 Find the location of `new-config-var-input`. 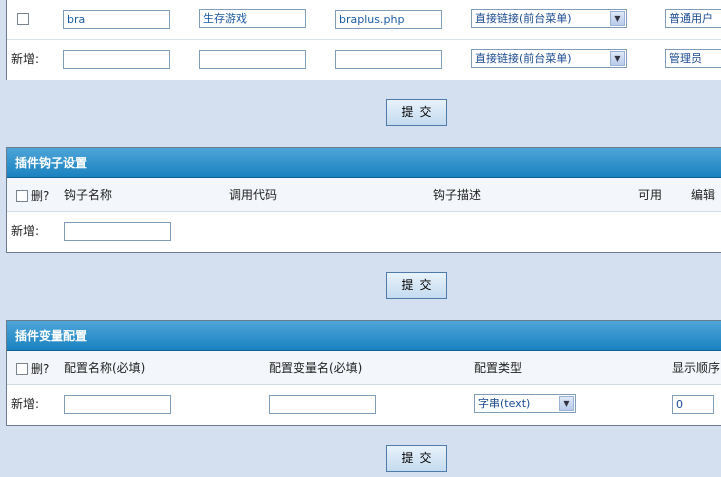

new-config-var-input is located at coordinates (322, 404).